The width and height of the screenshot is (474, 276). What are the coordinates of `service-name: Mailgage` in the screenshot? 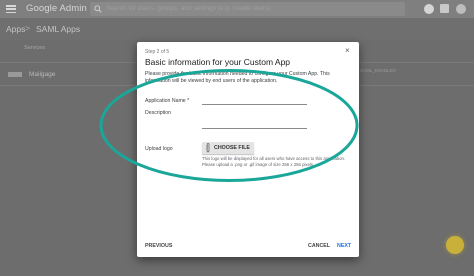 It's located at (42, 74).